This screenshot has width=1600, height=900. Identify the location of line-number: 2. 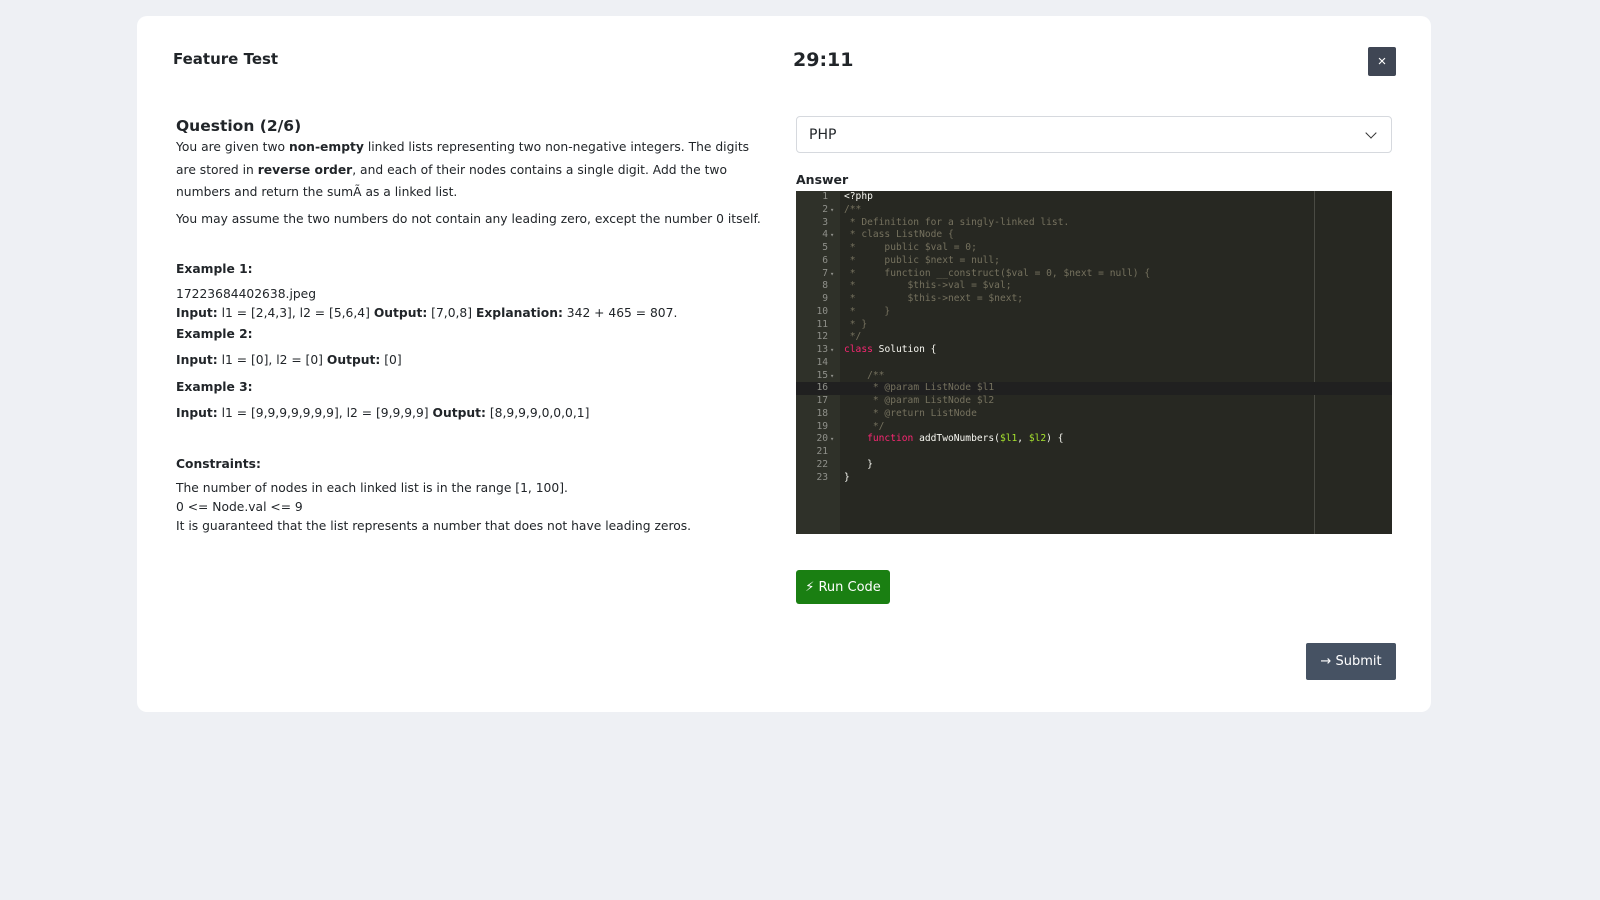
(825, 209).